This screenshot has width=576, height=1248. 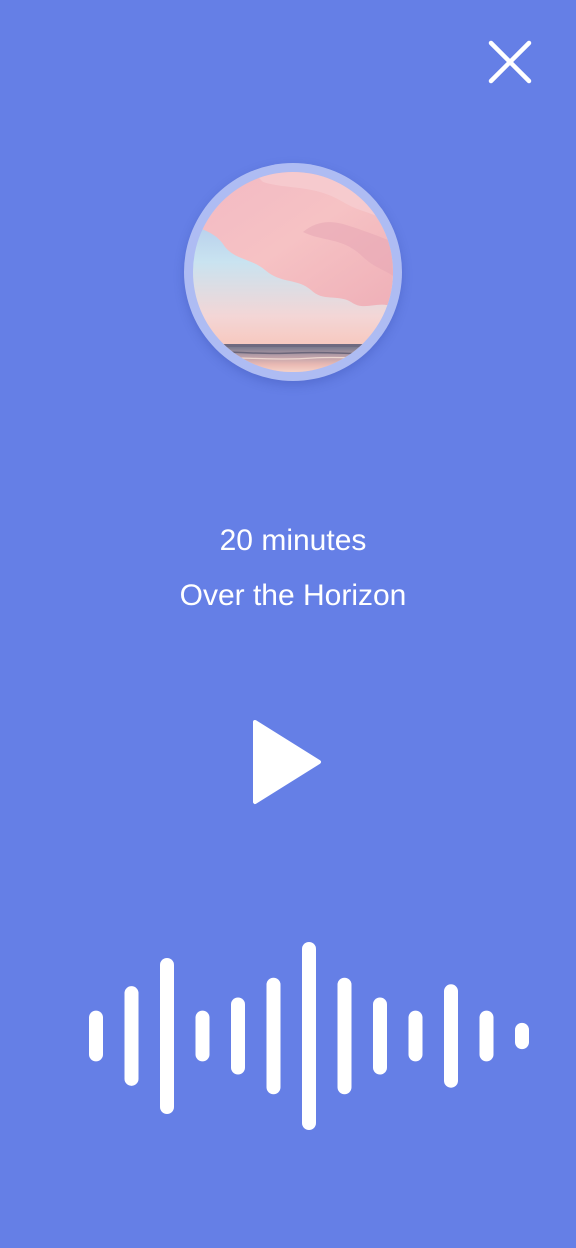 I want to click on close-button, so click(x=510, y=62).